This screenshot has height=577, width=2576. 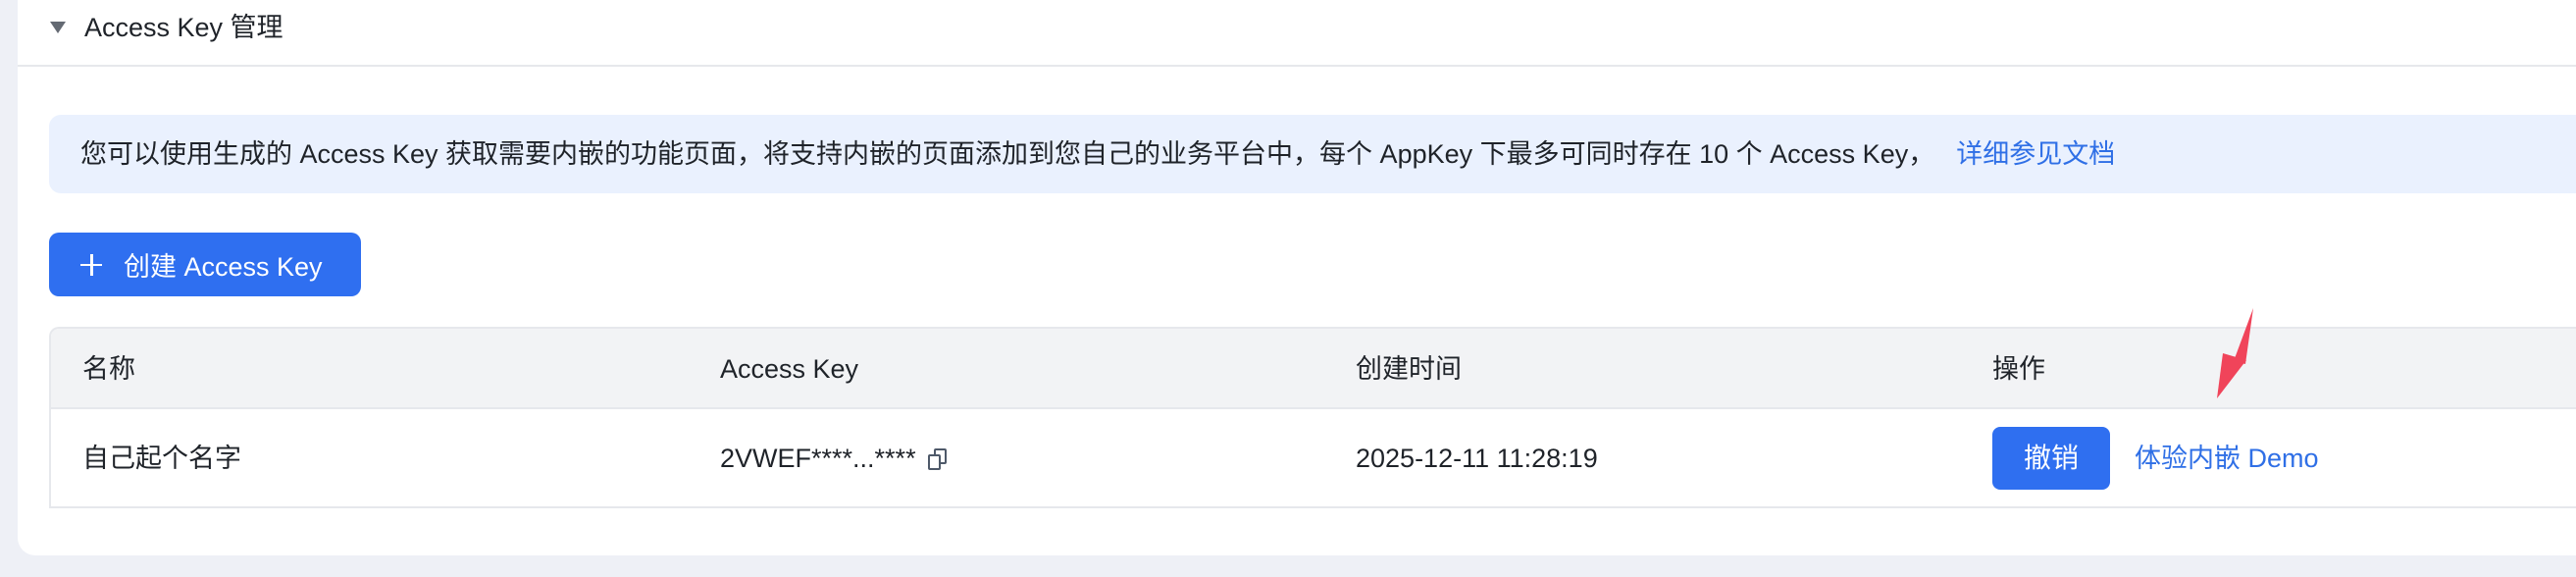 What do you see at coordinates (2235, 353) in the screenshot?
I see `annotation-arrow-icon` at bounding box center [2235, 353].